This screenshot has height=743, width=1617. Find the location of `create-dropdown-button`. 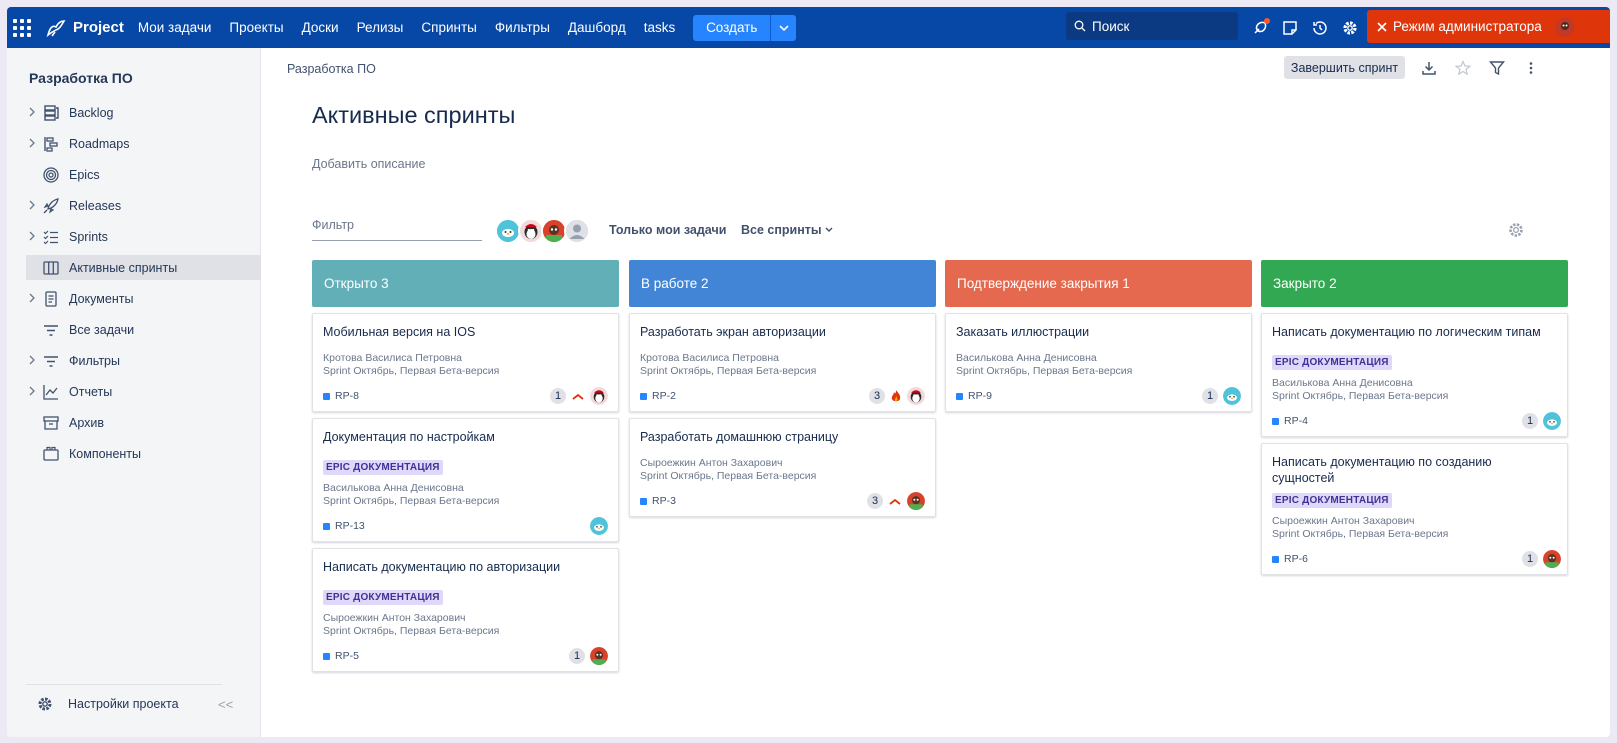

create-dropdown-button is located at coordinates (783, 27).